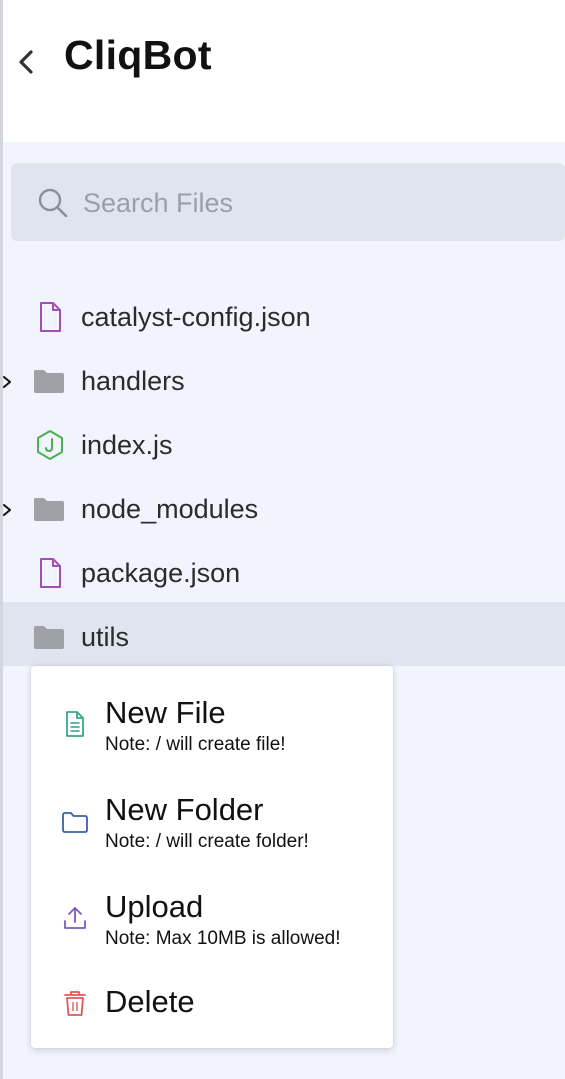 Image resolution: width=565 pixels, height=1079 pixels. What do you see at coordinates (75, 918) in the screenshot?
I see `upload-icon` at bounding box center [75, 918].